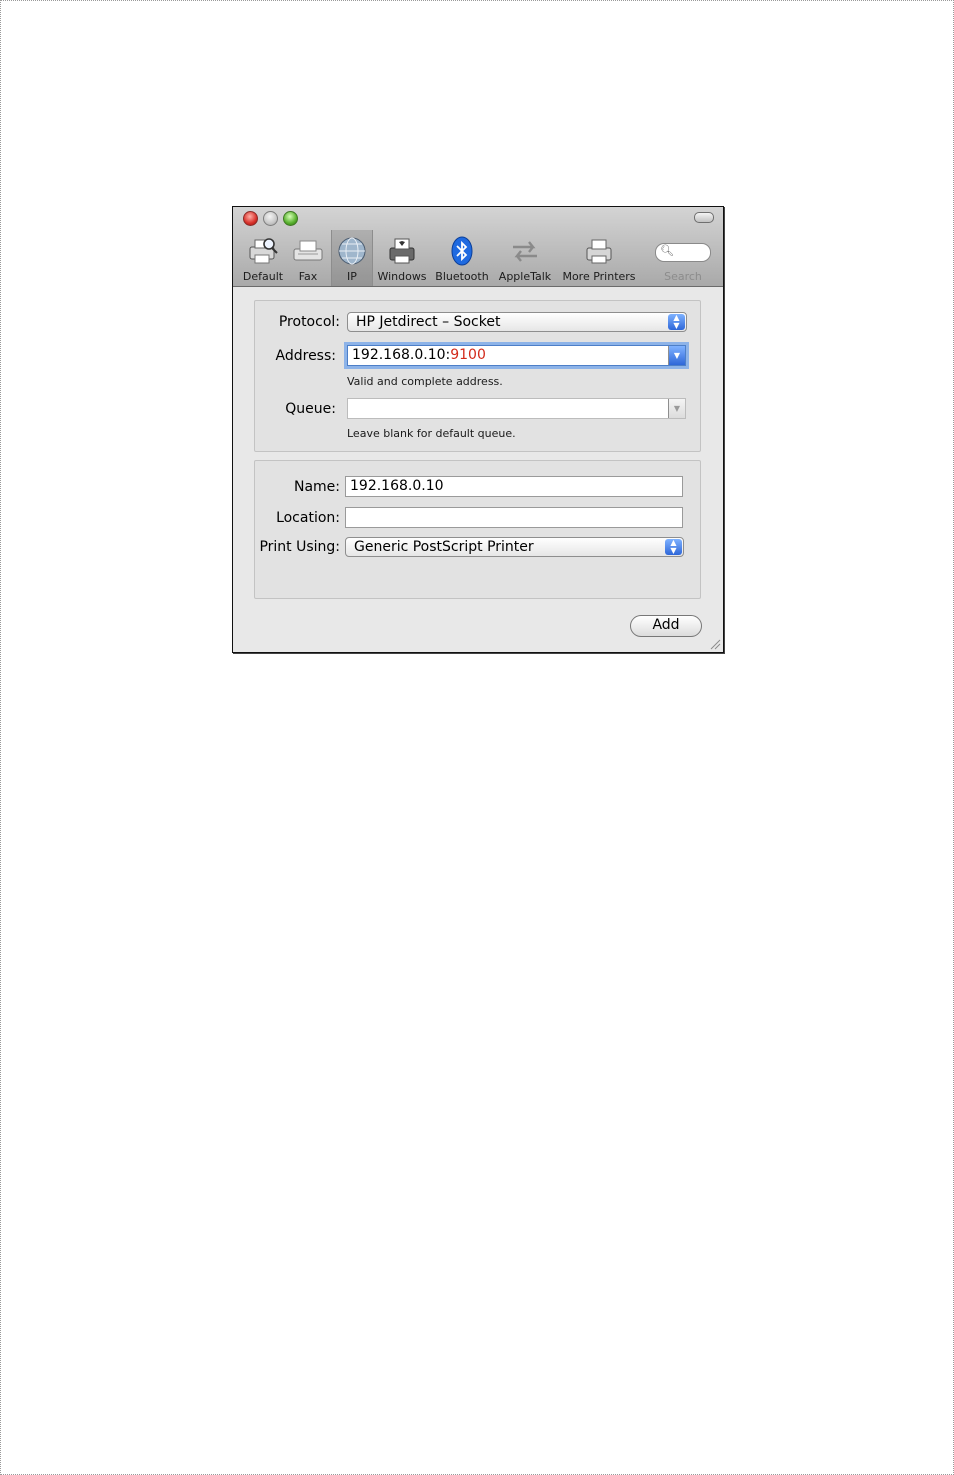 This screenshot has width=954, height=1475. What do you see at coordinates (309, 322) in the screenshot?
I see `protocol-label: Protocol:` at bounding box center [309, 322].